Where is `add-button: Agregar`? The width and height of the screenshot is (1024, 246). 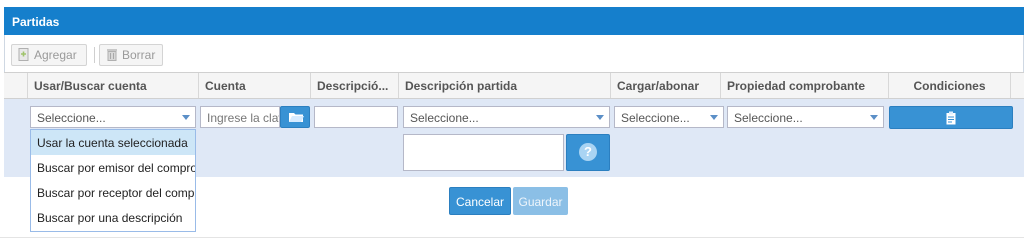
add-button: Agregar is located at coordinates (49, 55).